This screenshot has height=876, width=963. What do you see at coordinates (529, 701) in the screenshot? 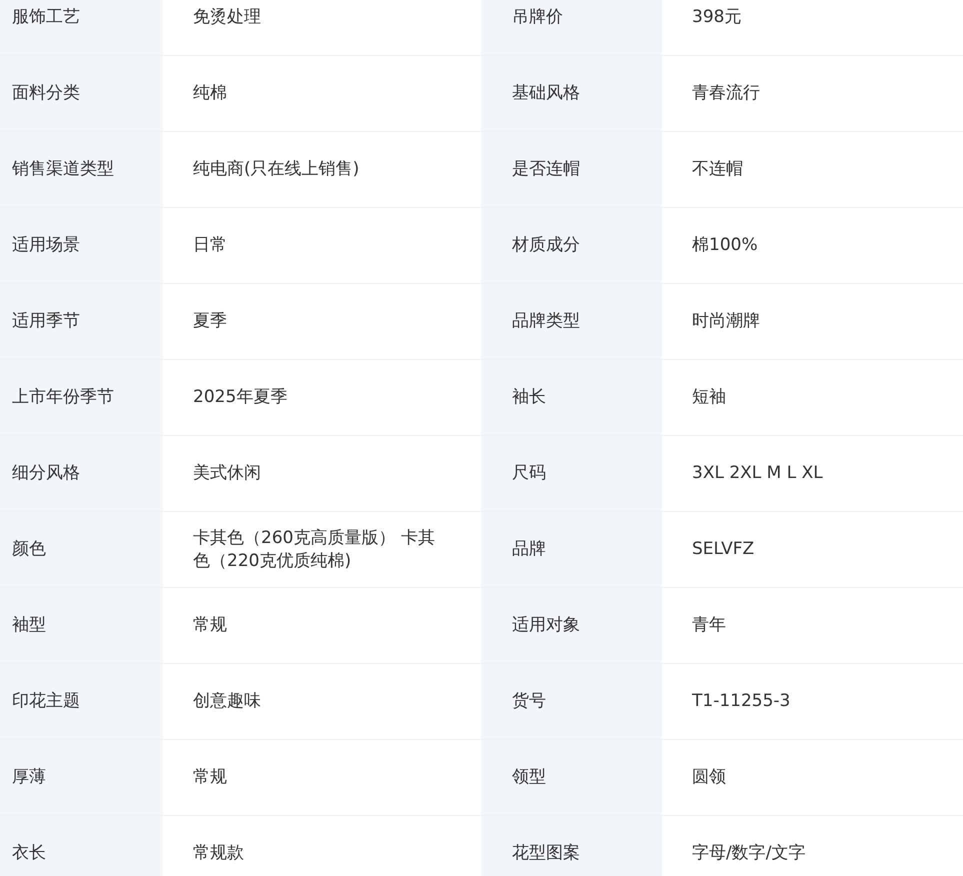
I see `attribute-label: 货号` at bounding box center [529, 701].